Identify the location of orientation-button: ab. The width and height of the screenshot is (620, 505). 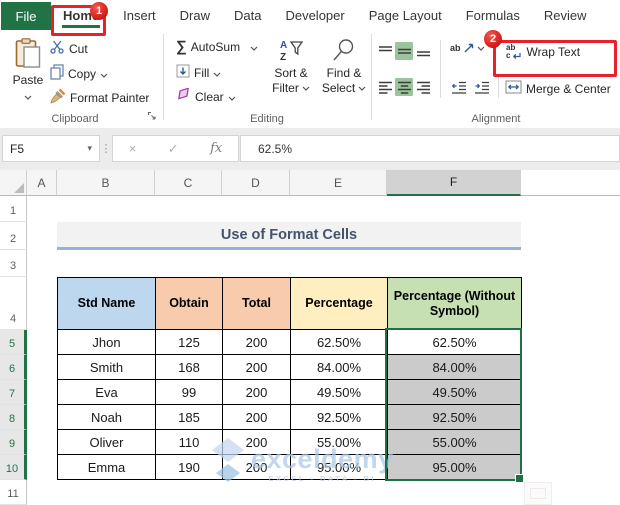
(467, 48).